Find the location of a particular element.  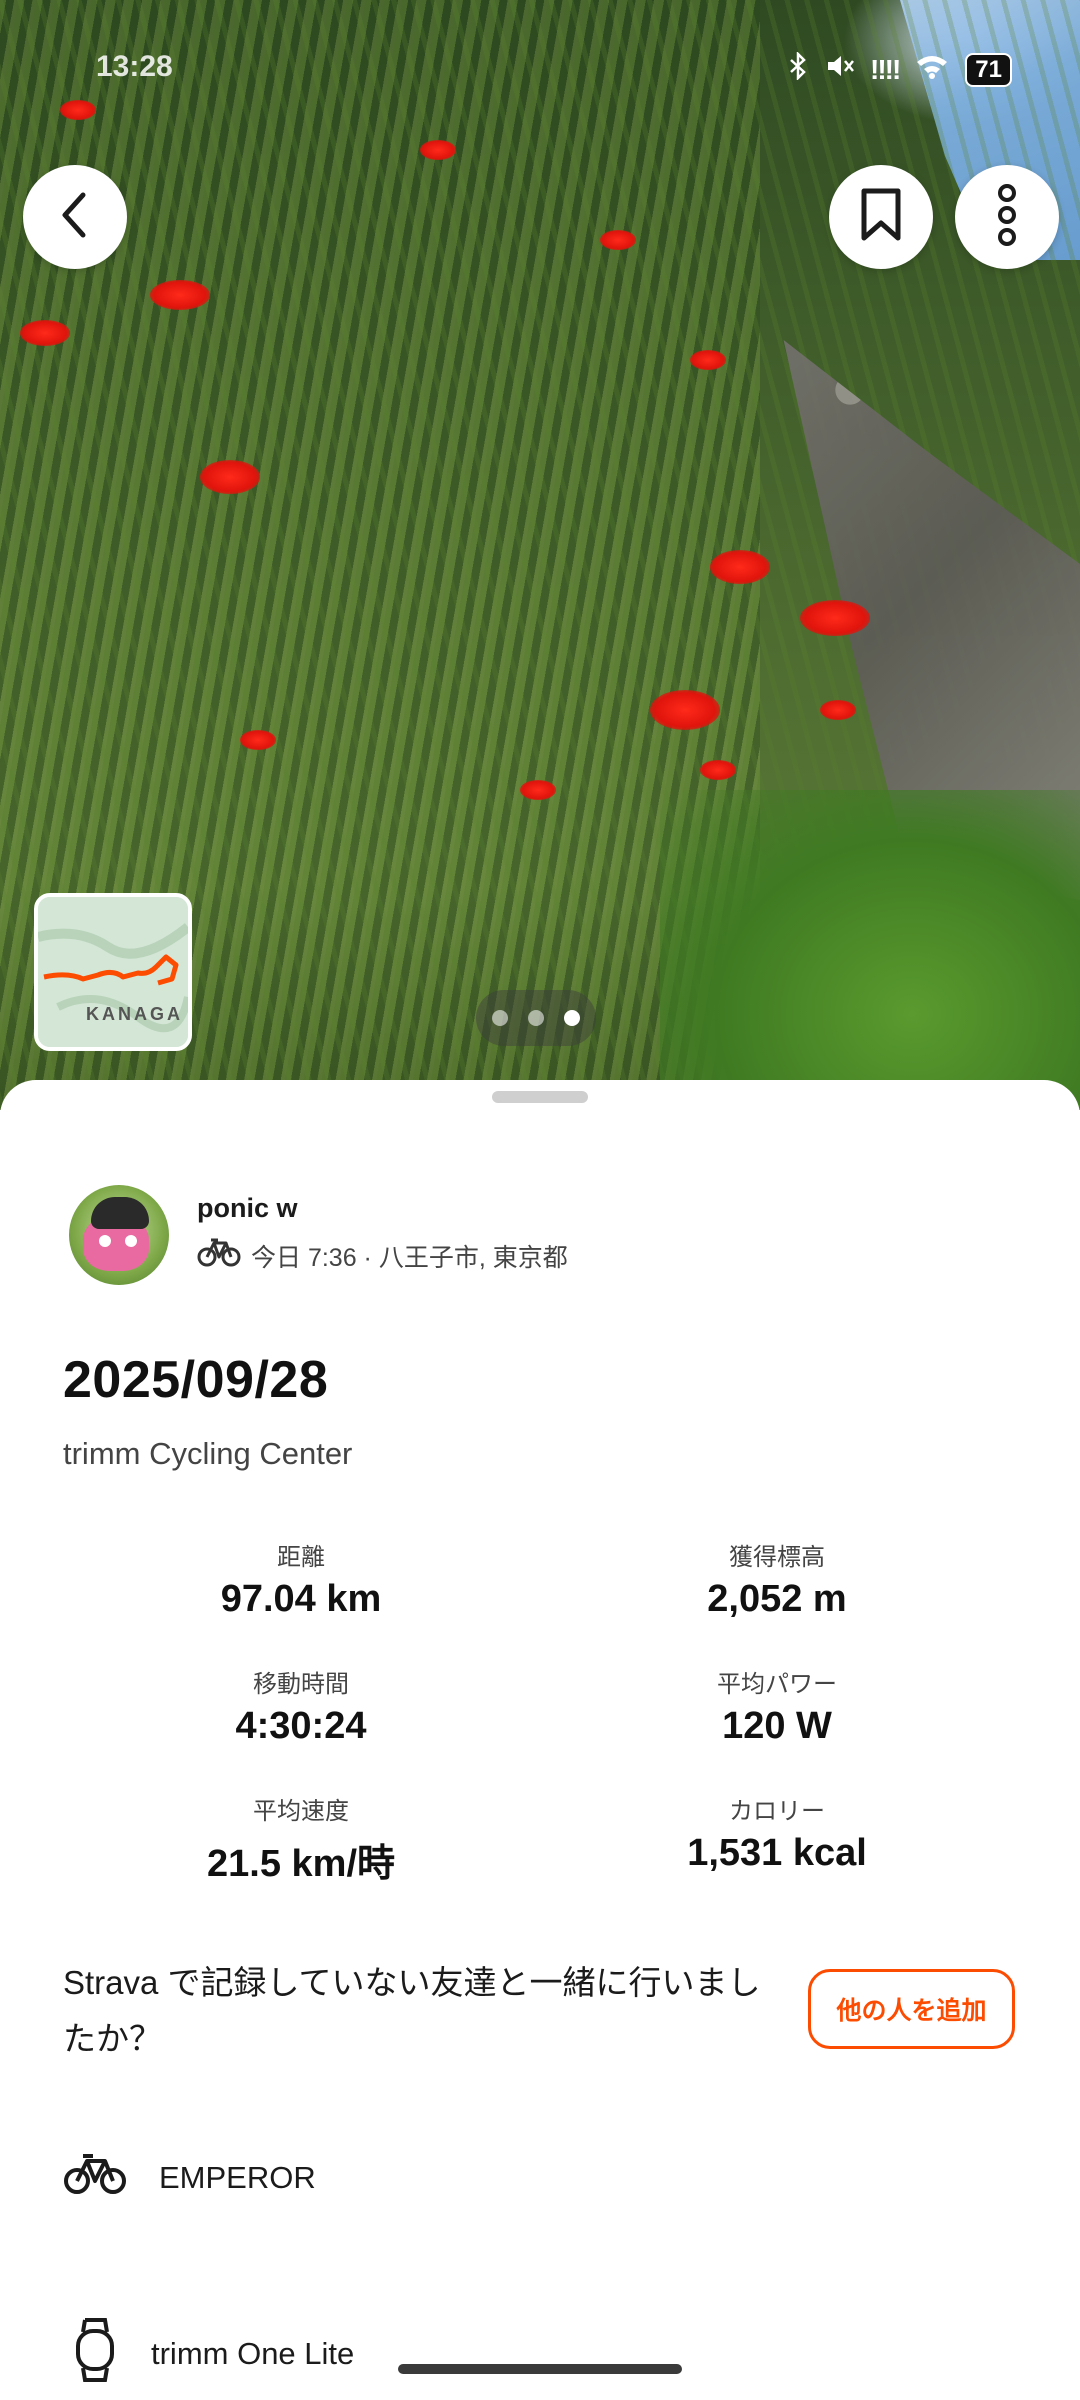

gear-bike-row: EMPEROR is located at coordinates (189, 2178).